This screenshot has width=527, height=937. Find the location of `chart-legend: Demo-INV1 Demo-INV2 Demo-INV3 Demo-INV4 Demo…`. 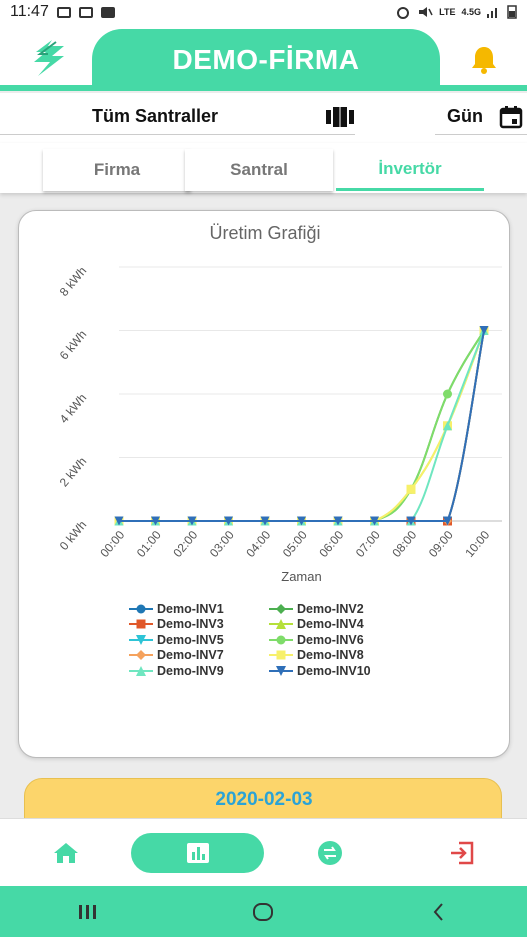

chart-legend: Demo-INV1 Demo-INV2 Demo-INV3 Demo-INV4 Demo… is located at coordinates (279, 640).